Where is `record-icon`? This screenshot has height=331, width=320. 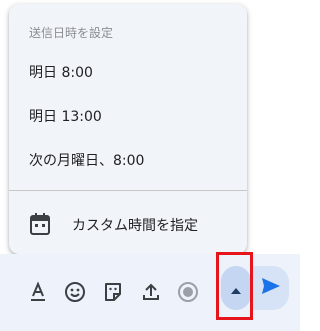 record-icon is located at coordinates (188, 292).